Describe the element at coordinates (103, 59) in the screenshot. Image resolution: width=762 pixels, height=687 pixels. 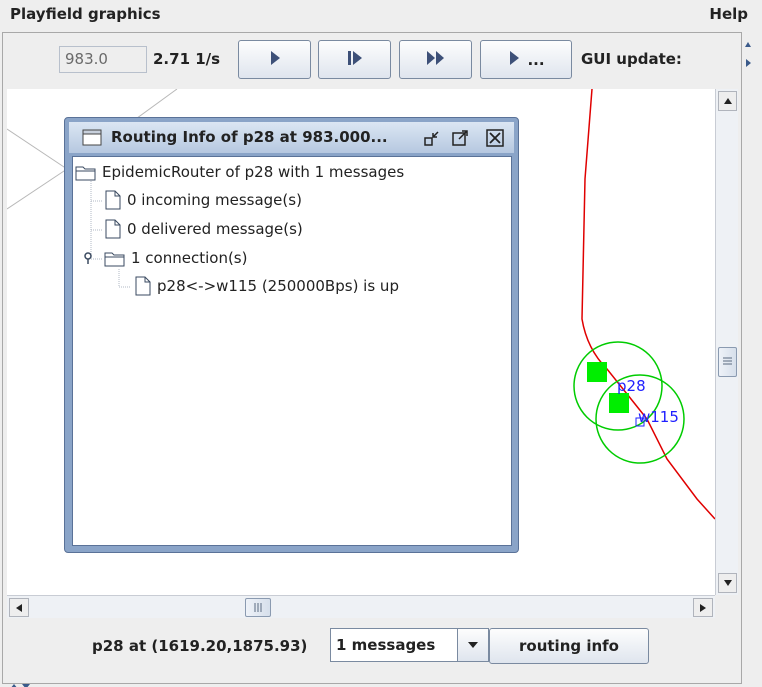
I see `sim-time-field: 983.0` at that location.